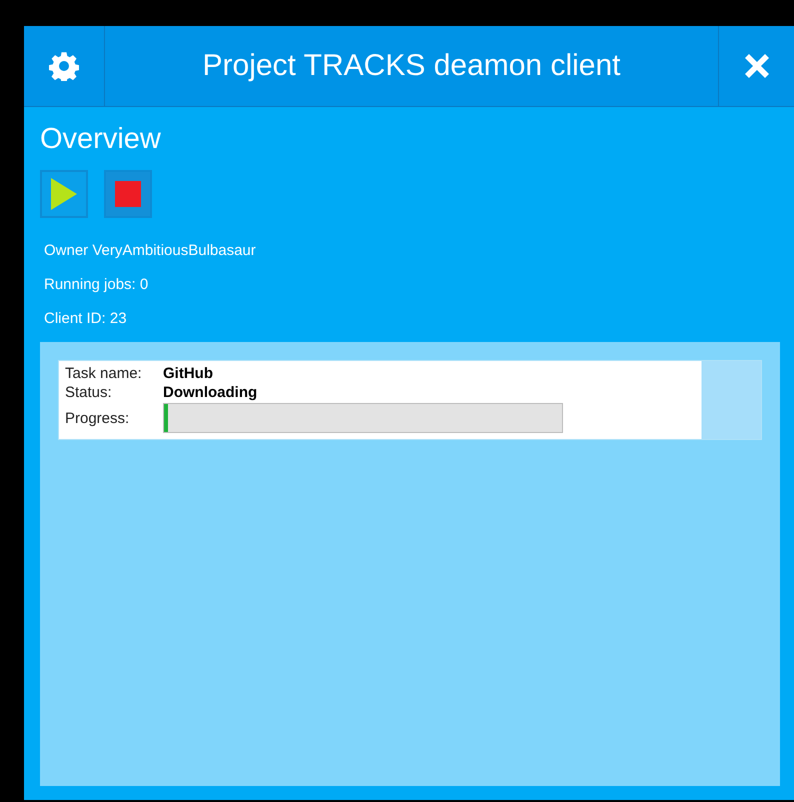 Image resolution: width=794 pixels, height=802 pixels. What do you see at coordinates (150, 251) in the screenshot?
I see `info-text: Owner VeryAmbitiousBulbasaur` at bounding box center [150, 251].